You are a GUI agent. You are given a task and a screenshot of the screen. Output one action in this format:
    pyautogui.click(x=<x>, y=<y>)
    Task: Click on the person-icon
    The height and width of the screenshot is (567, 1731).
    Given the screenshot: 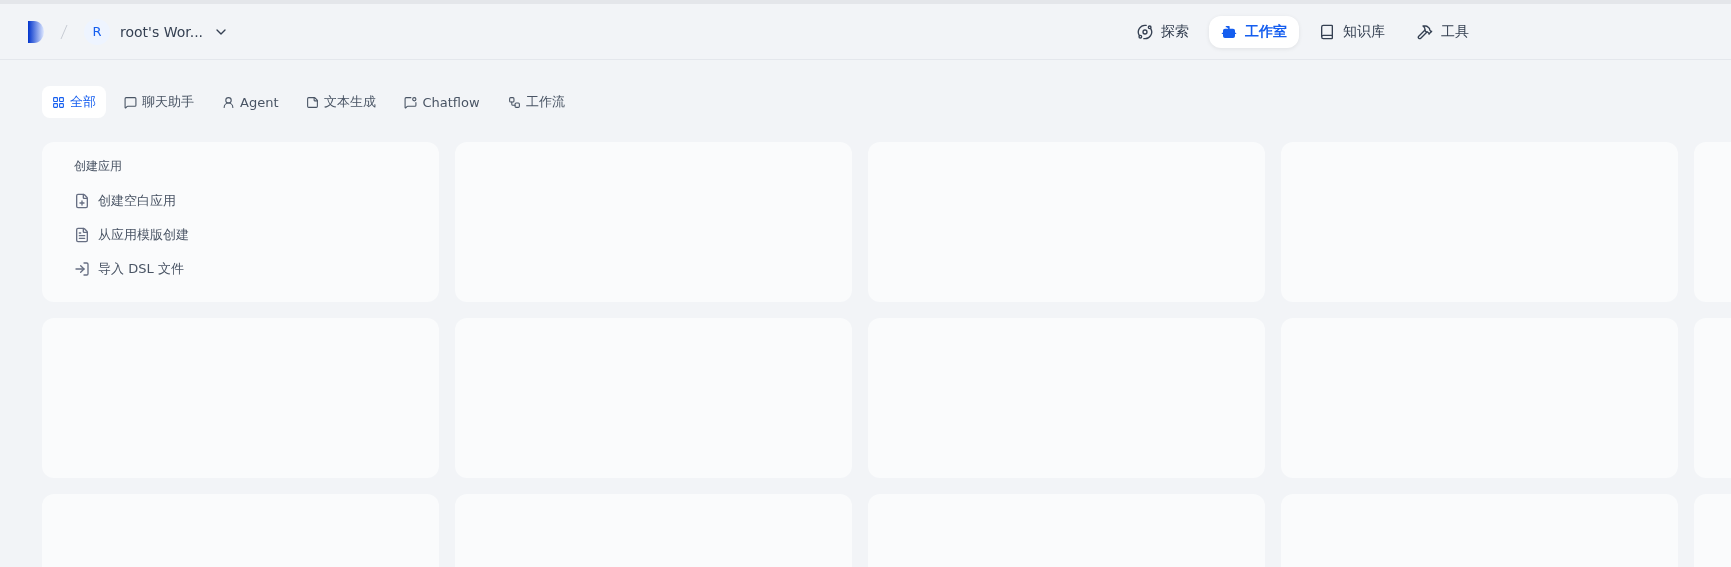 What is the action you would take?
    pyautogui.click(x=228, y=102)
    